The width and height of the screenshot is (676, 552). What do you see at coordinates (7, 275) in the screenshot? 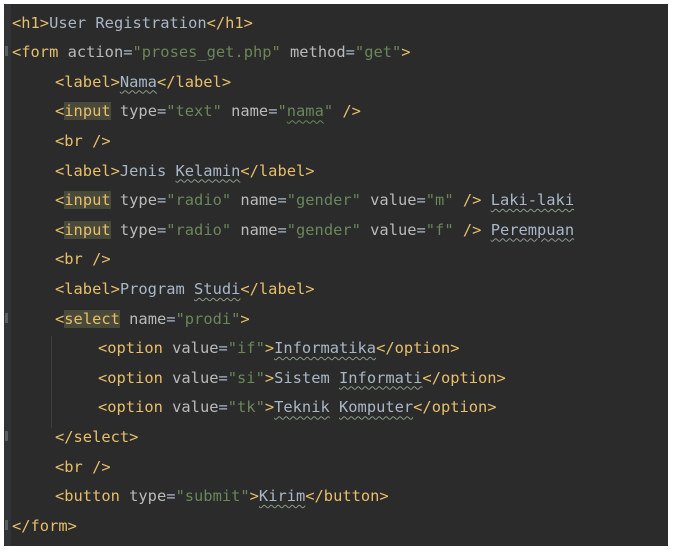
I see `editor-gutter` at bounding box center [7, 275].